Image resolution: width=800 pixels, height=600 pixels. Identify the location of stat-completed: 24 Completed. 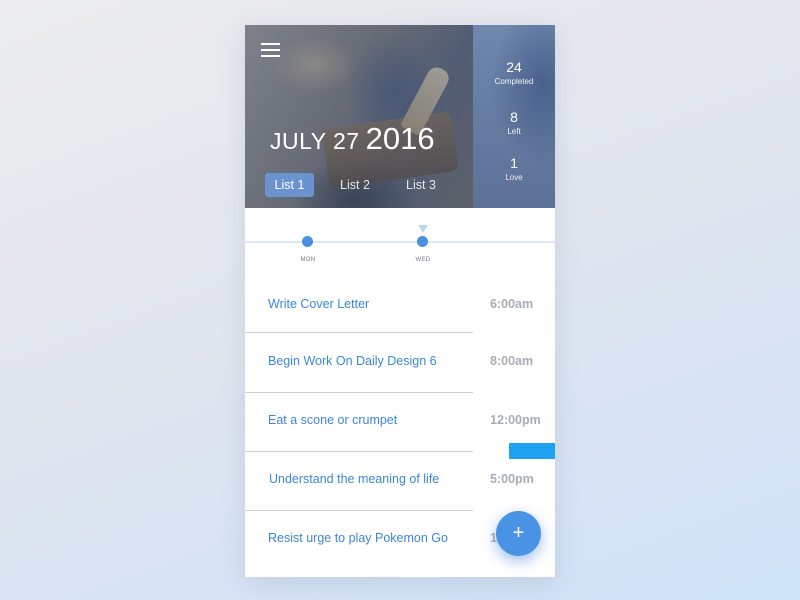
(514, 73).